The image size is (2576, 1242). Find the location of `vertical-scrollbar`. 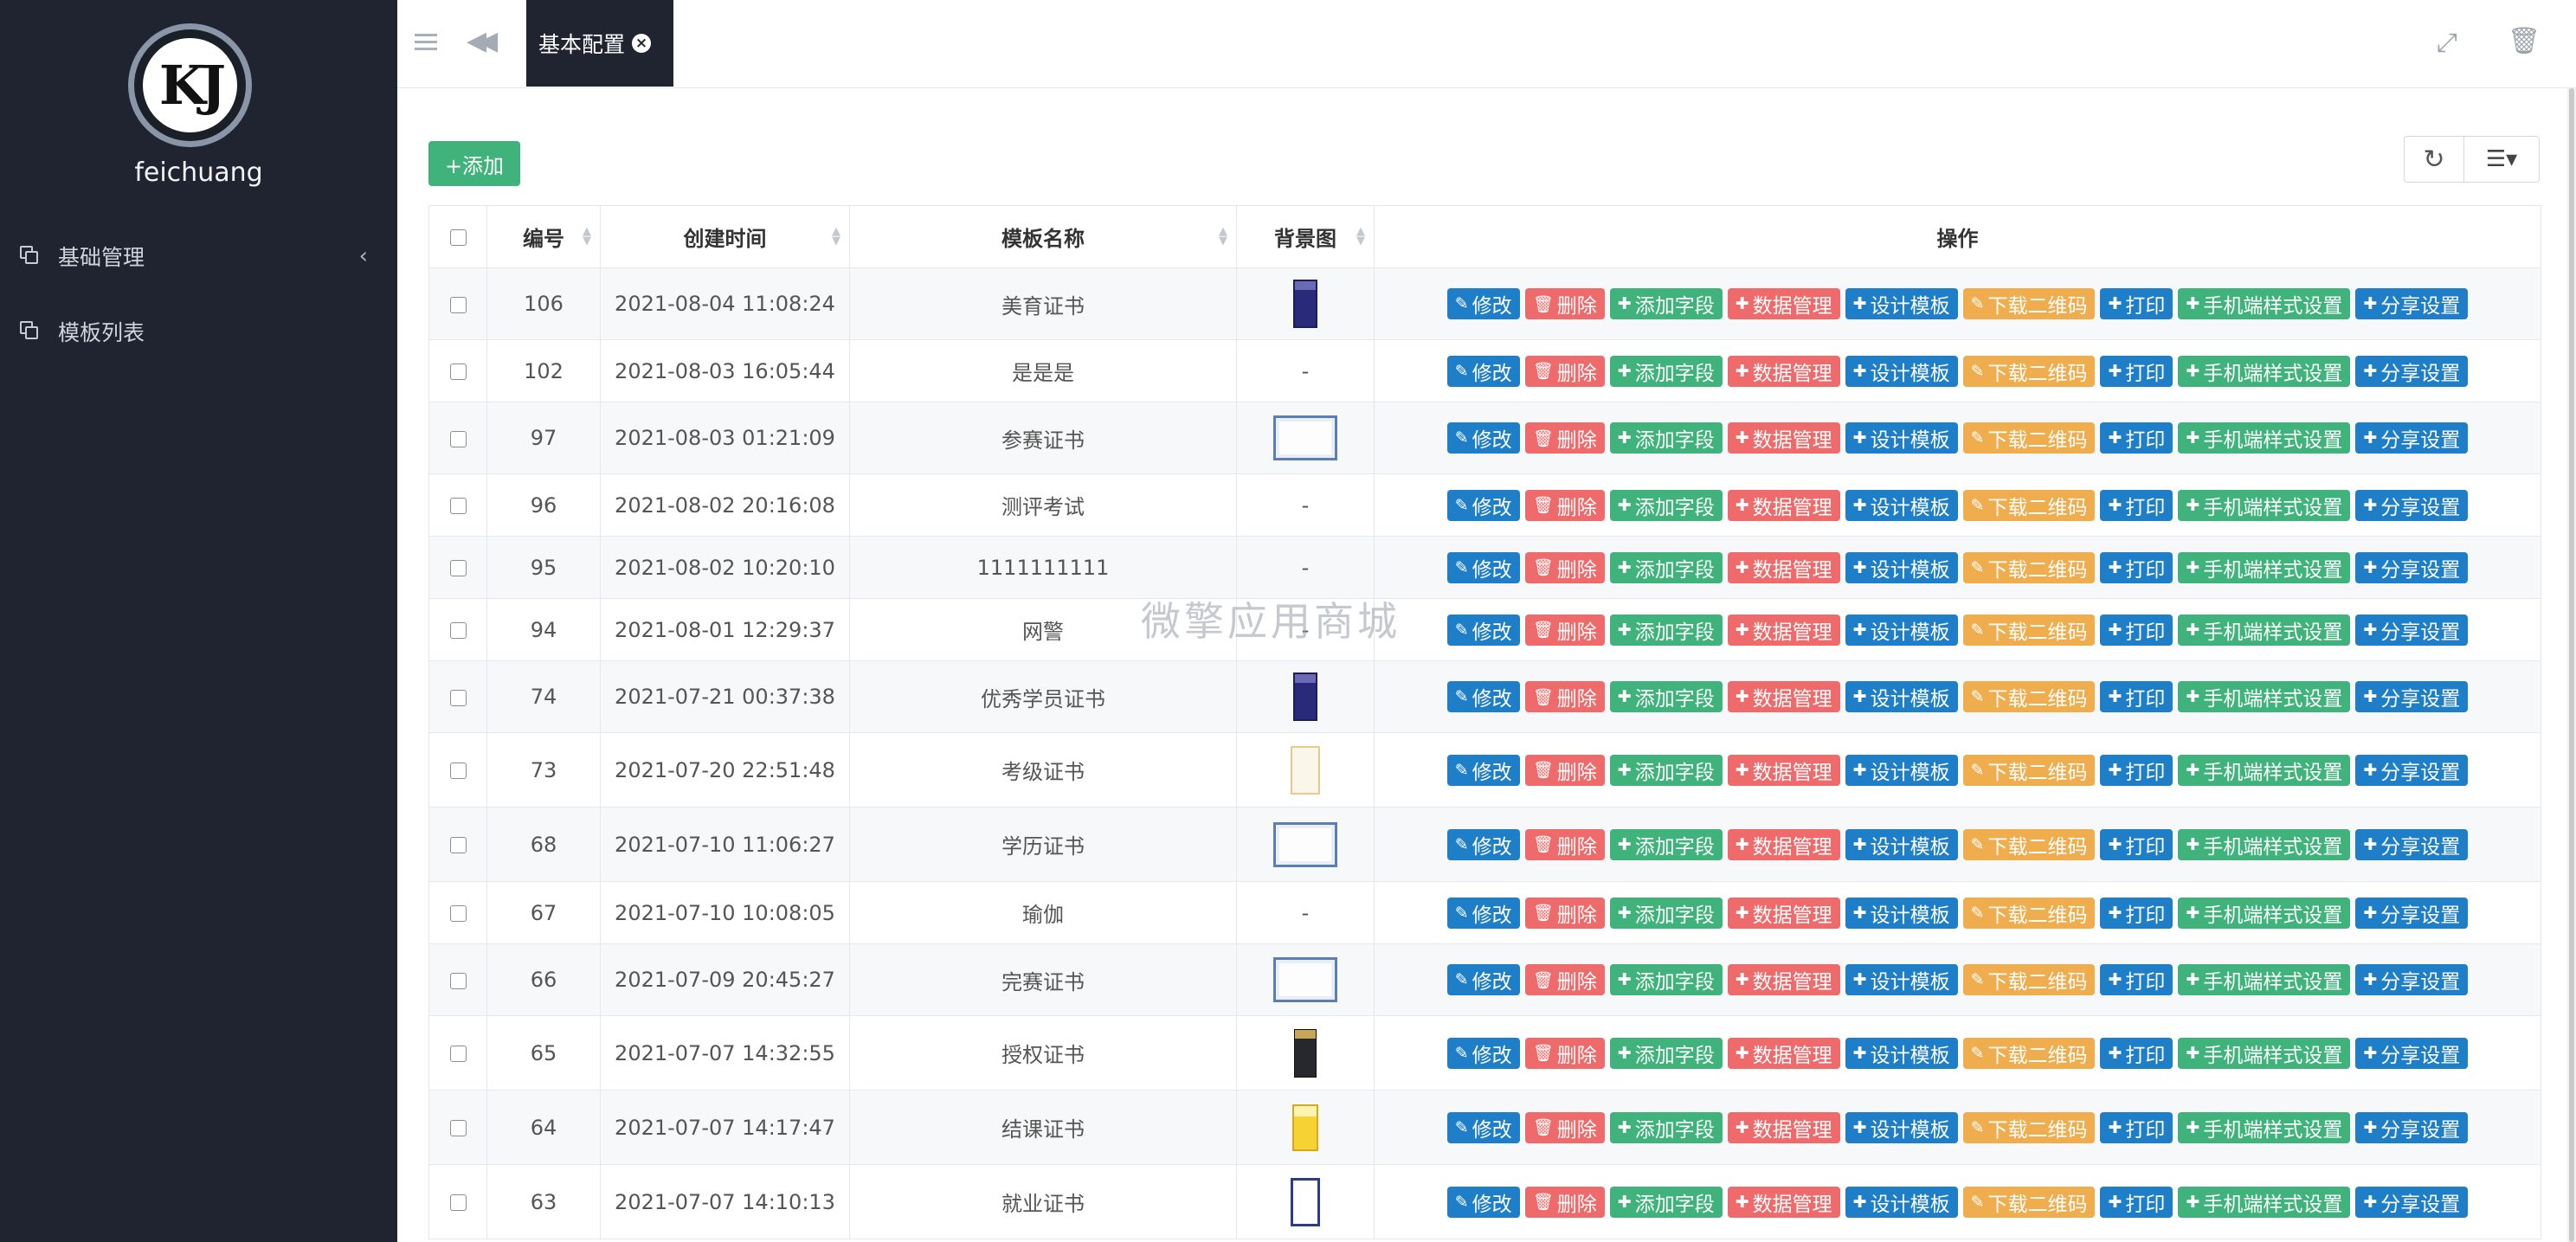

vertical-scrollbar is located at coordinates (2571, 665).